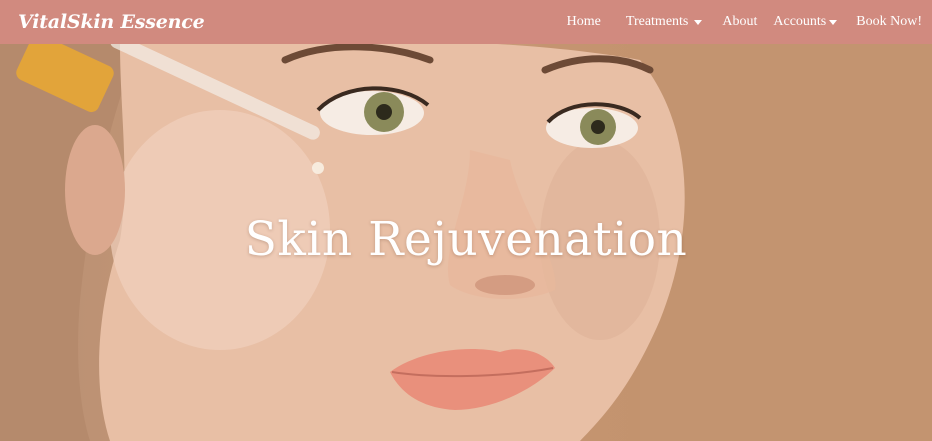 The width and height of the screenshot is (932, 441). Describe the element at coordinates (800, 21) in the screenshot. I see `nav-accounts-label: Accounts` at that location.